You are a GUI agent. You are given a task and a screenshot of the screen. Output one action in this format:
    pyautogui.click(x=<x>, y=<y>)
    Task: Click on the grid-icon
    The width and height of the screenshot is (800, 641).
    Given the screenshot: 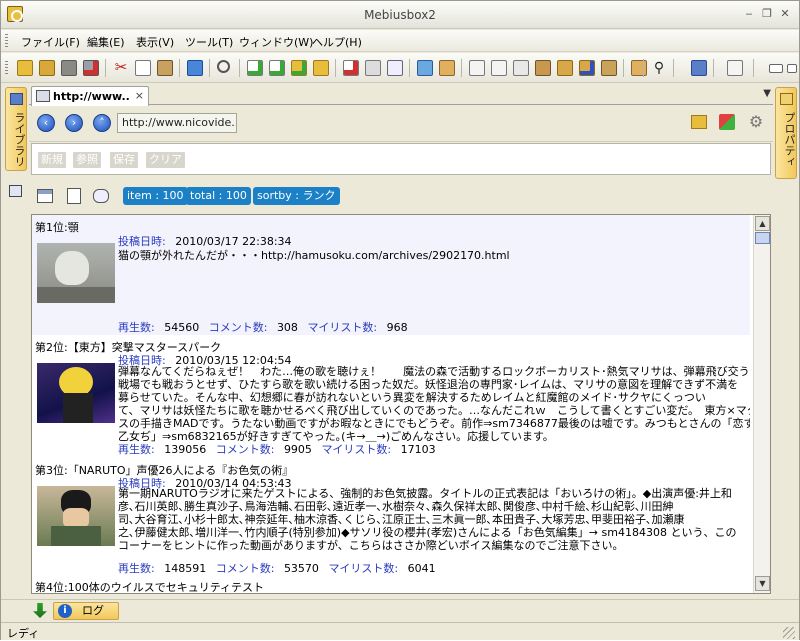 What is the action you would take?
    pyautogui.click(x=699, y=68)
    